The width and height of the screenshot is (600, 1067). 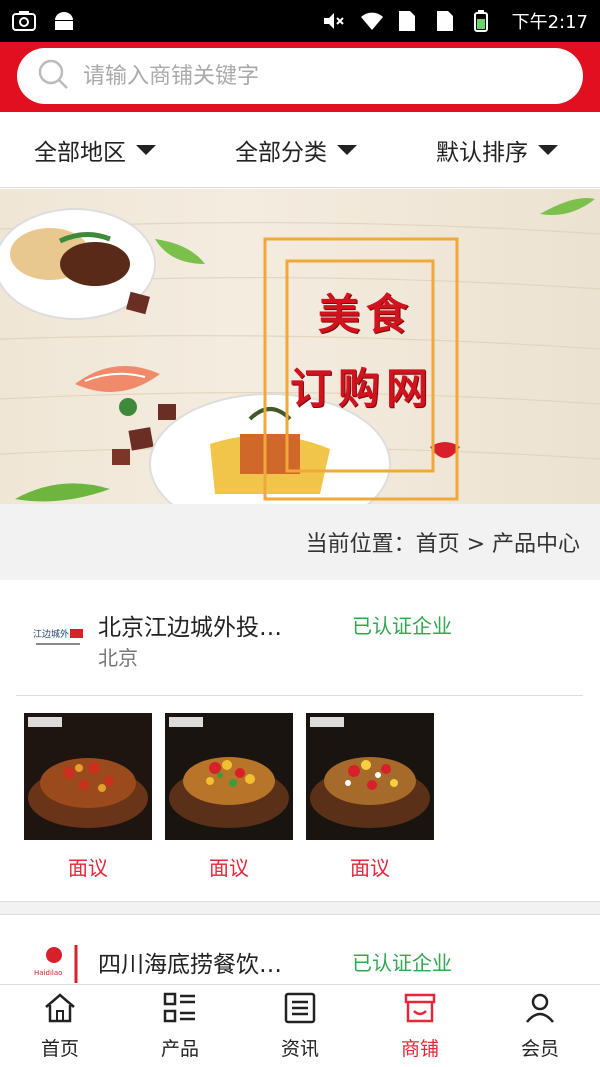 I want to click on filter-category: 全部分类, so click(x=296, y=150).